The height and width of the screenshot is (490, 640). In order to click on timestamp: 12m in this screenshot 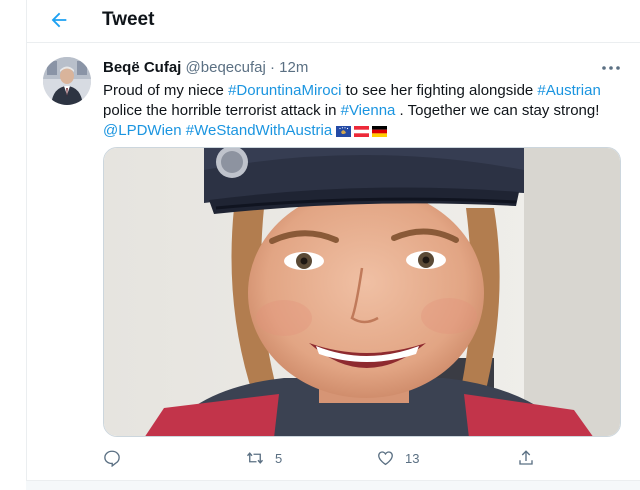, I will do `click(293, 67)`.